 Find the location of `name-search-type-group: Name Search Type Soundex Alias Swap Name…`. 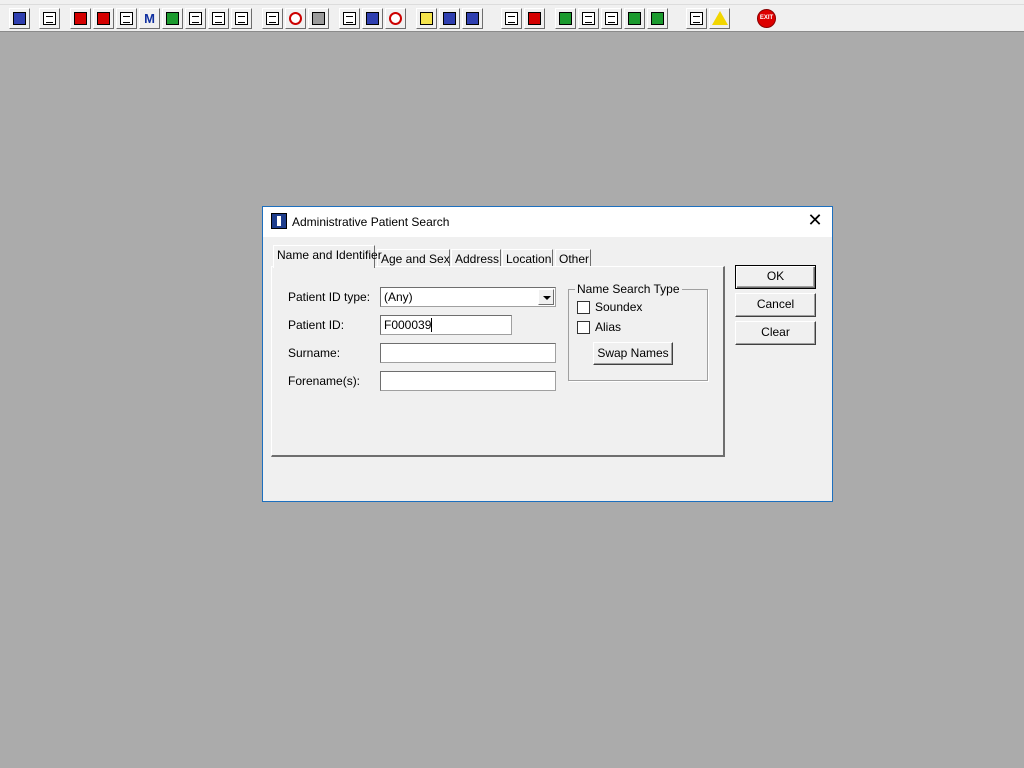

name-search-type-group: Name Search Type Soundex Alias Swap Name… is located at coordinates (638, 331).